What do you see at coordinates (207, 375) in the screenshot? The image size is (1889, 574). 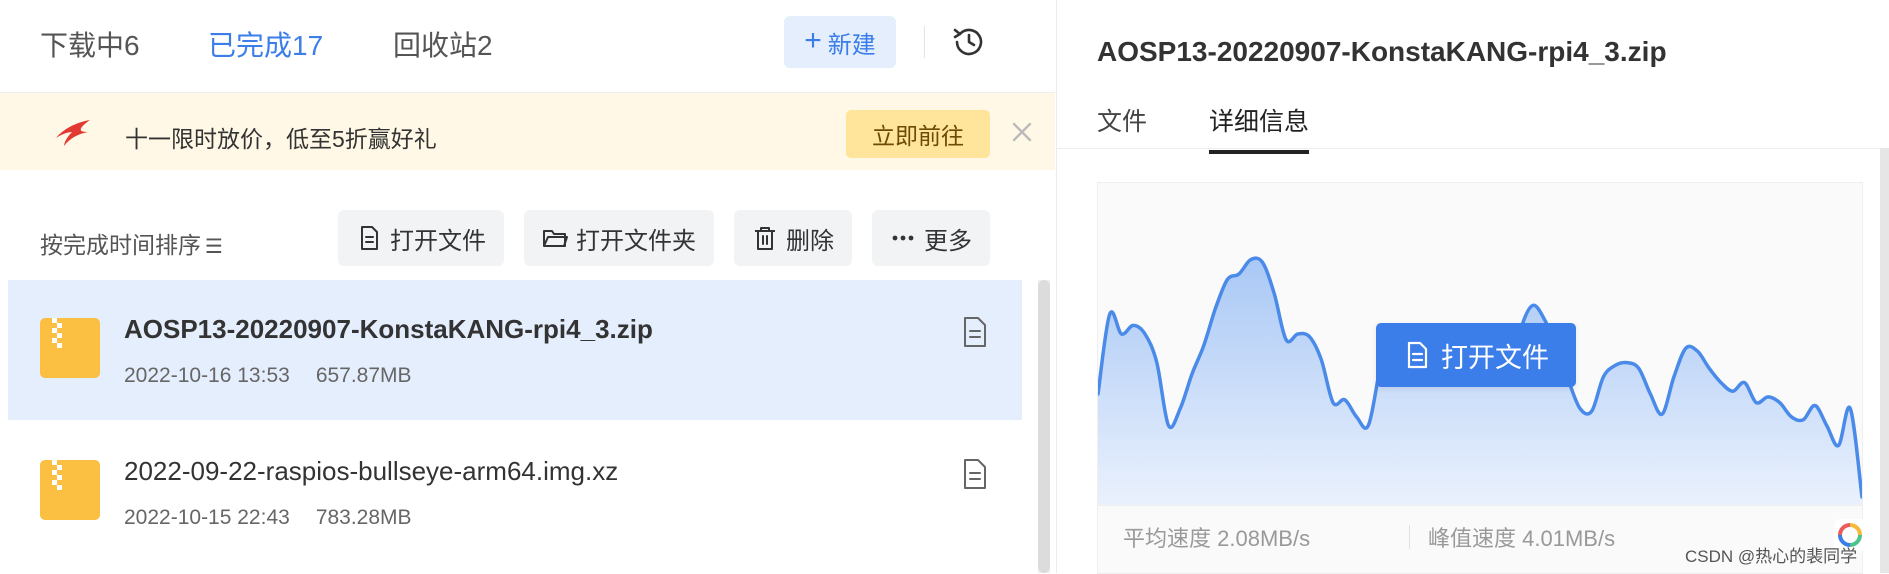 I see `file-date: 2022-10-16 13:53` at bounding box center [207, 375].